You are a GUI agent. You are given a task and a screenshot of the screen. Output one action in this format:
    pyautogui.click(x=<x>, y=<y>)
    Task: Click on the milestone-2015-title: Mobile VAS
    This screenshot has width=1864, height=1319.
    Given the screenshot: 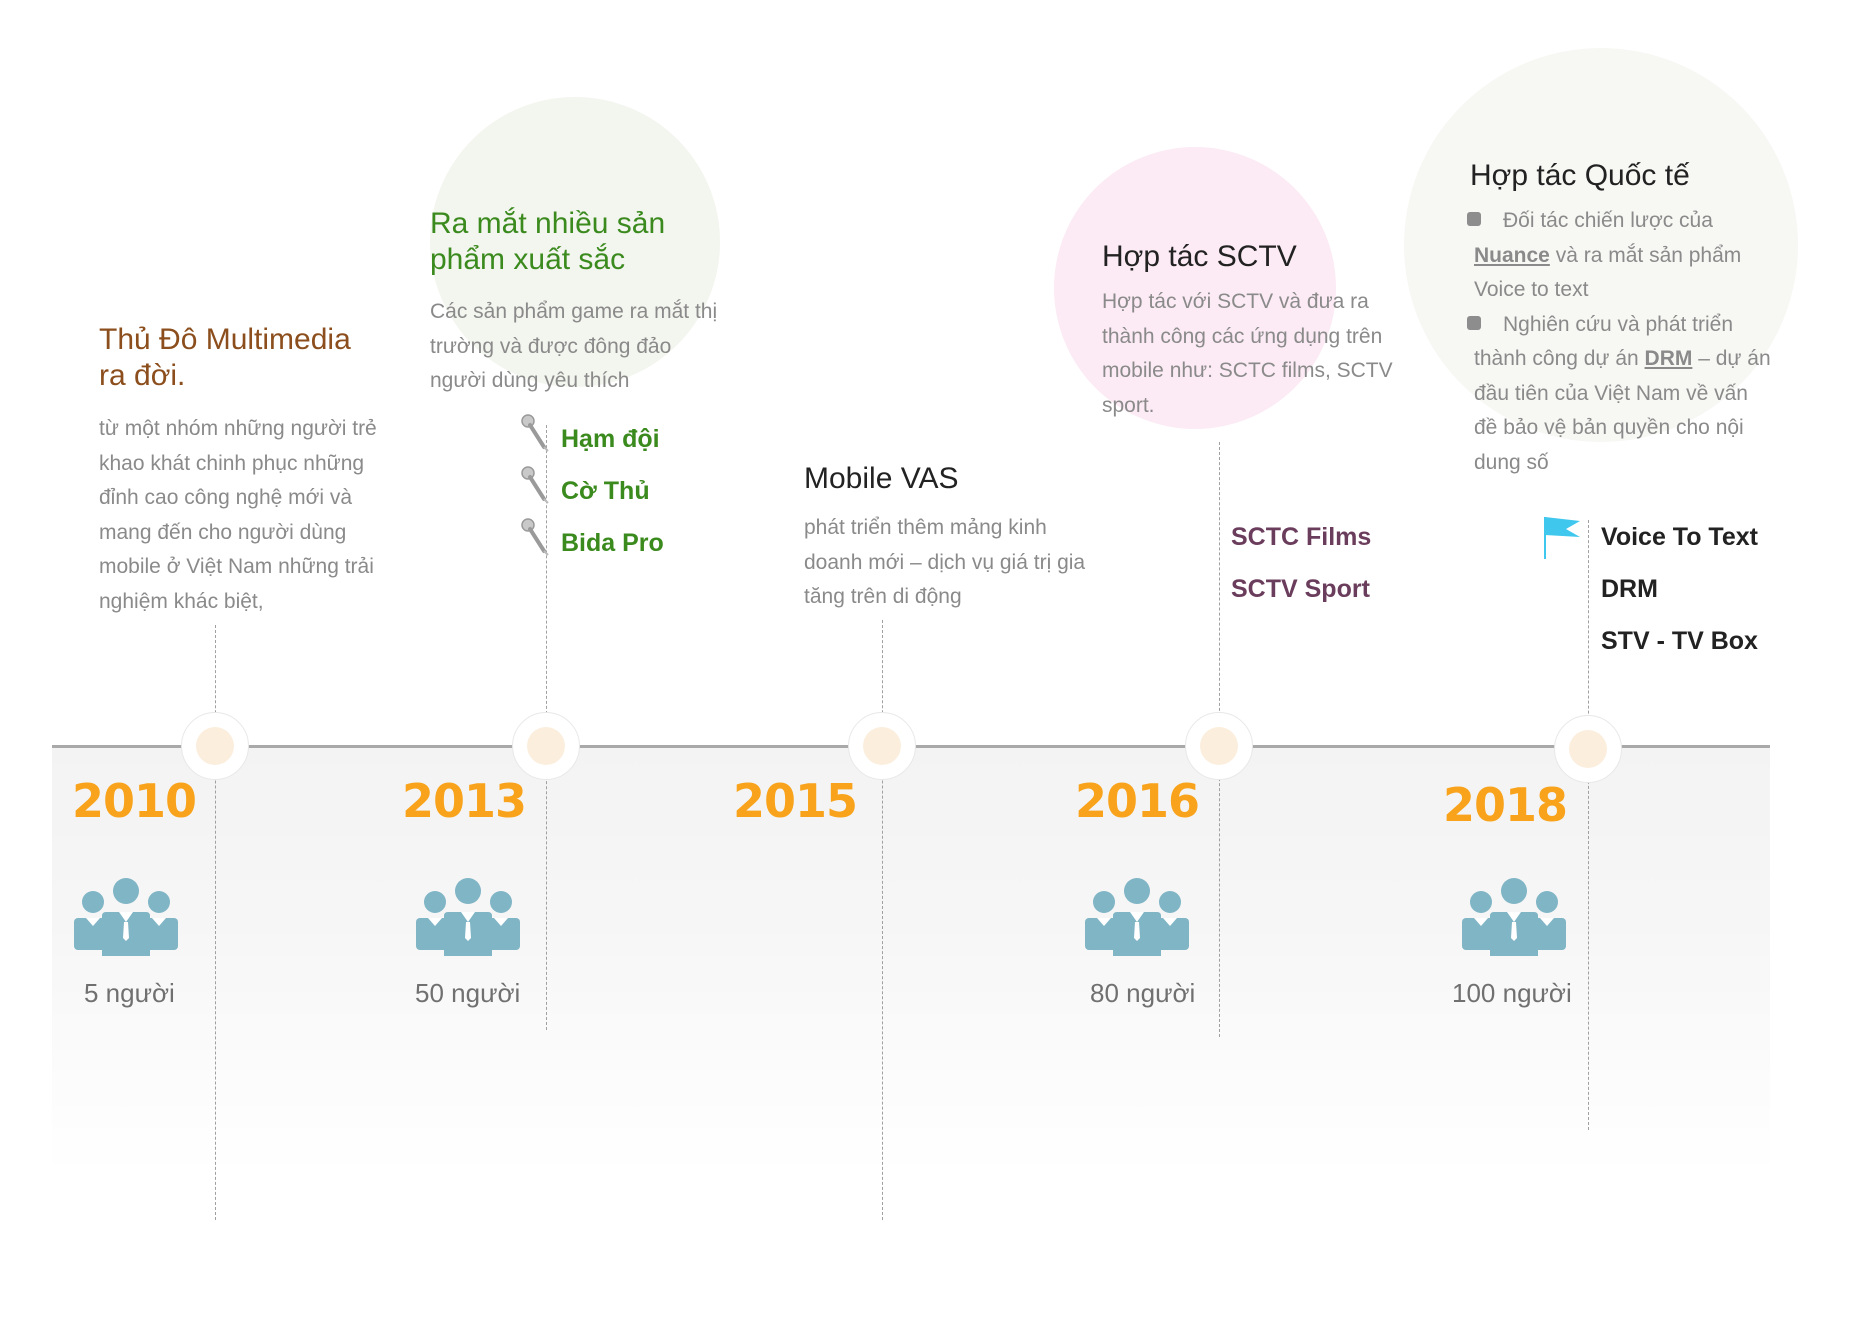 What is the action you would take?
    pyautogui.click(x=881, y=478)
    